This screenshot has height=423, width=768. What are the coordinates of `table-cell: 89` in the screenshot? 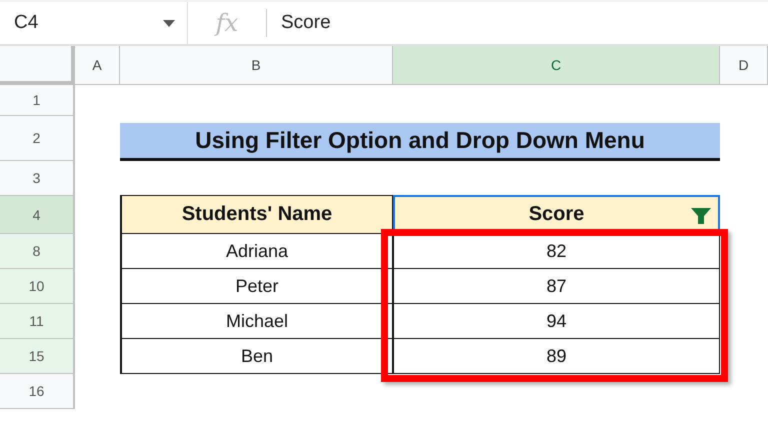 It's located at (556, 356).